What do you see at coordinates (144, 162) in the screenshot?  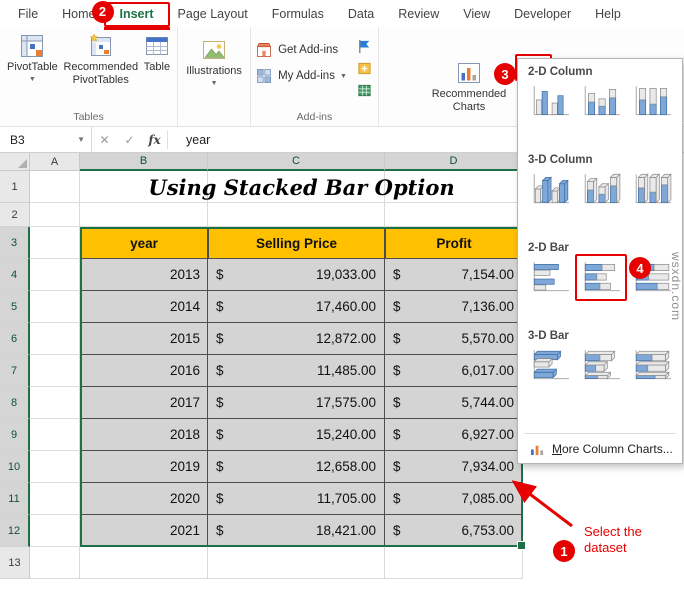 I see `col-header-B: B` at bounding box center [144, 162].